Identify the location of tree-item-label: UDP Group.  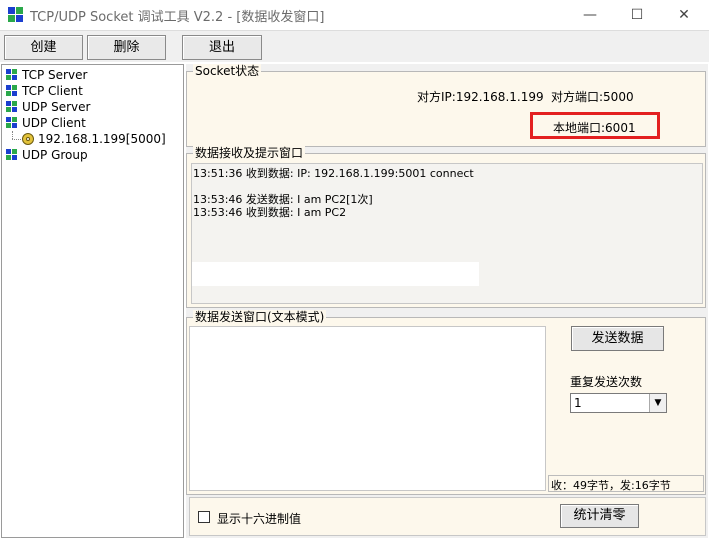
(55, 155).